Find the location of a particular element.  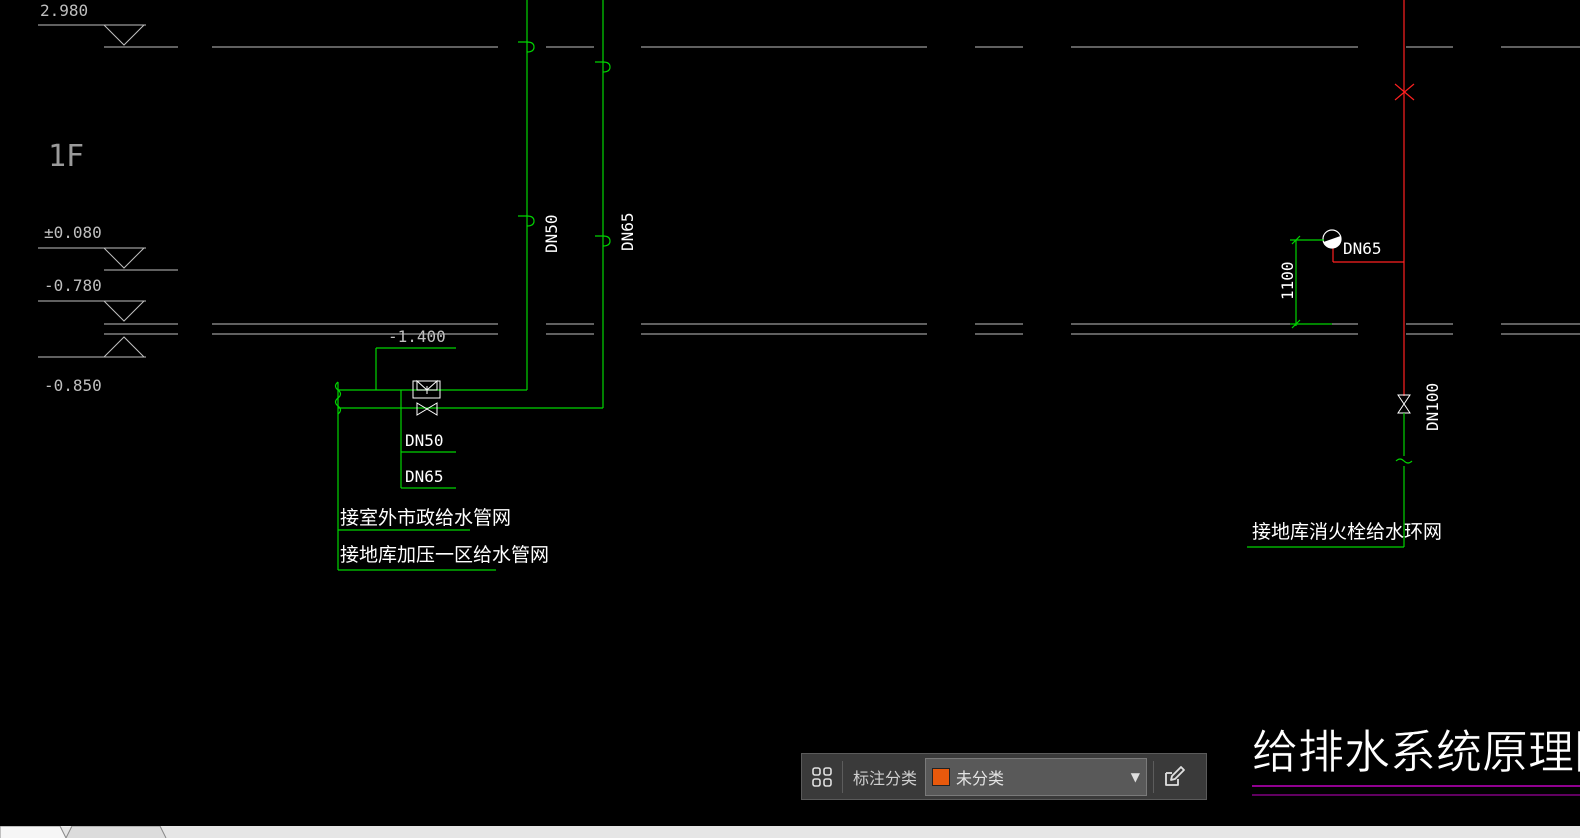

check-valve-icon is located at coordinates (427, 409).